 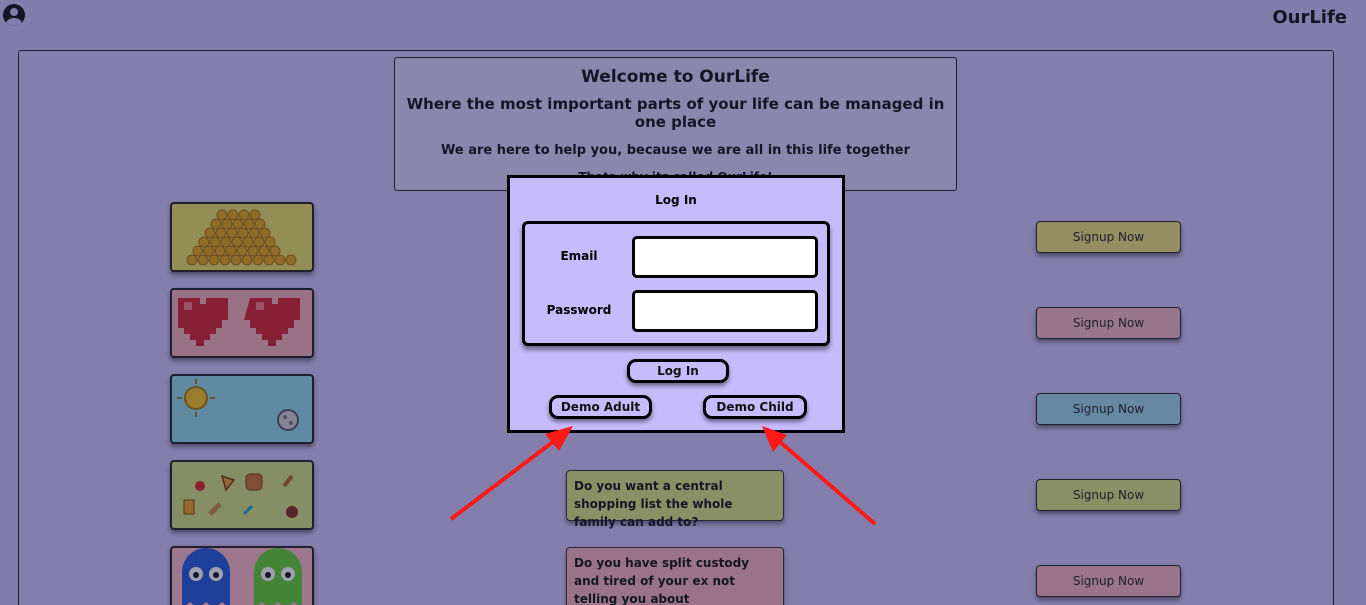 I want to click on arrow-to-demo-adult, so click(x=506, y=477).